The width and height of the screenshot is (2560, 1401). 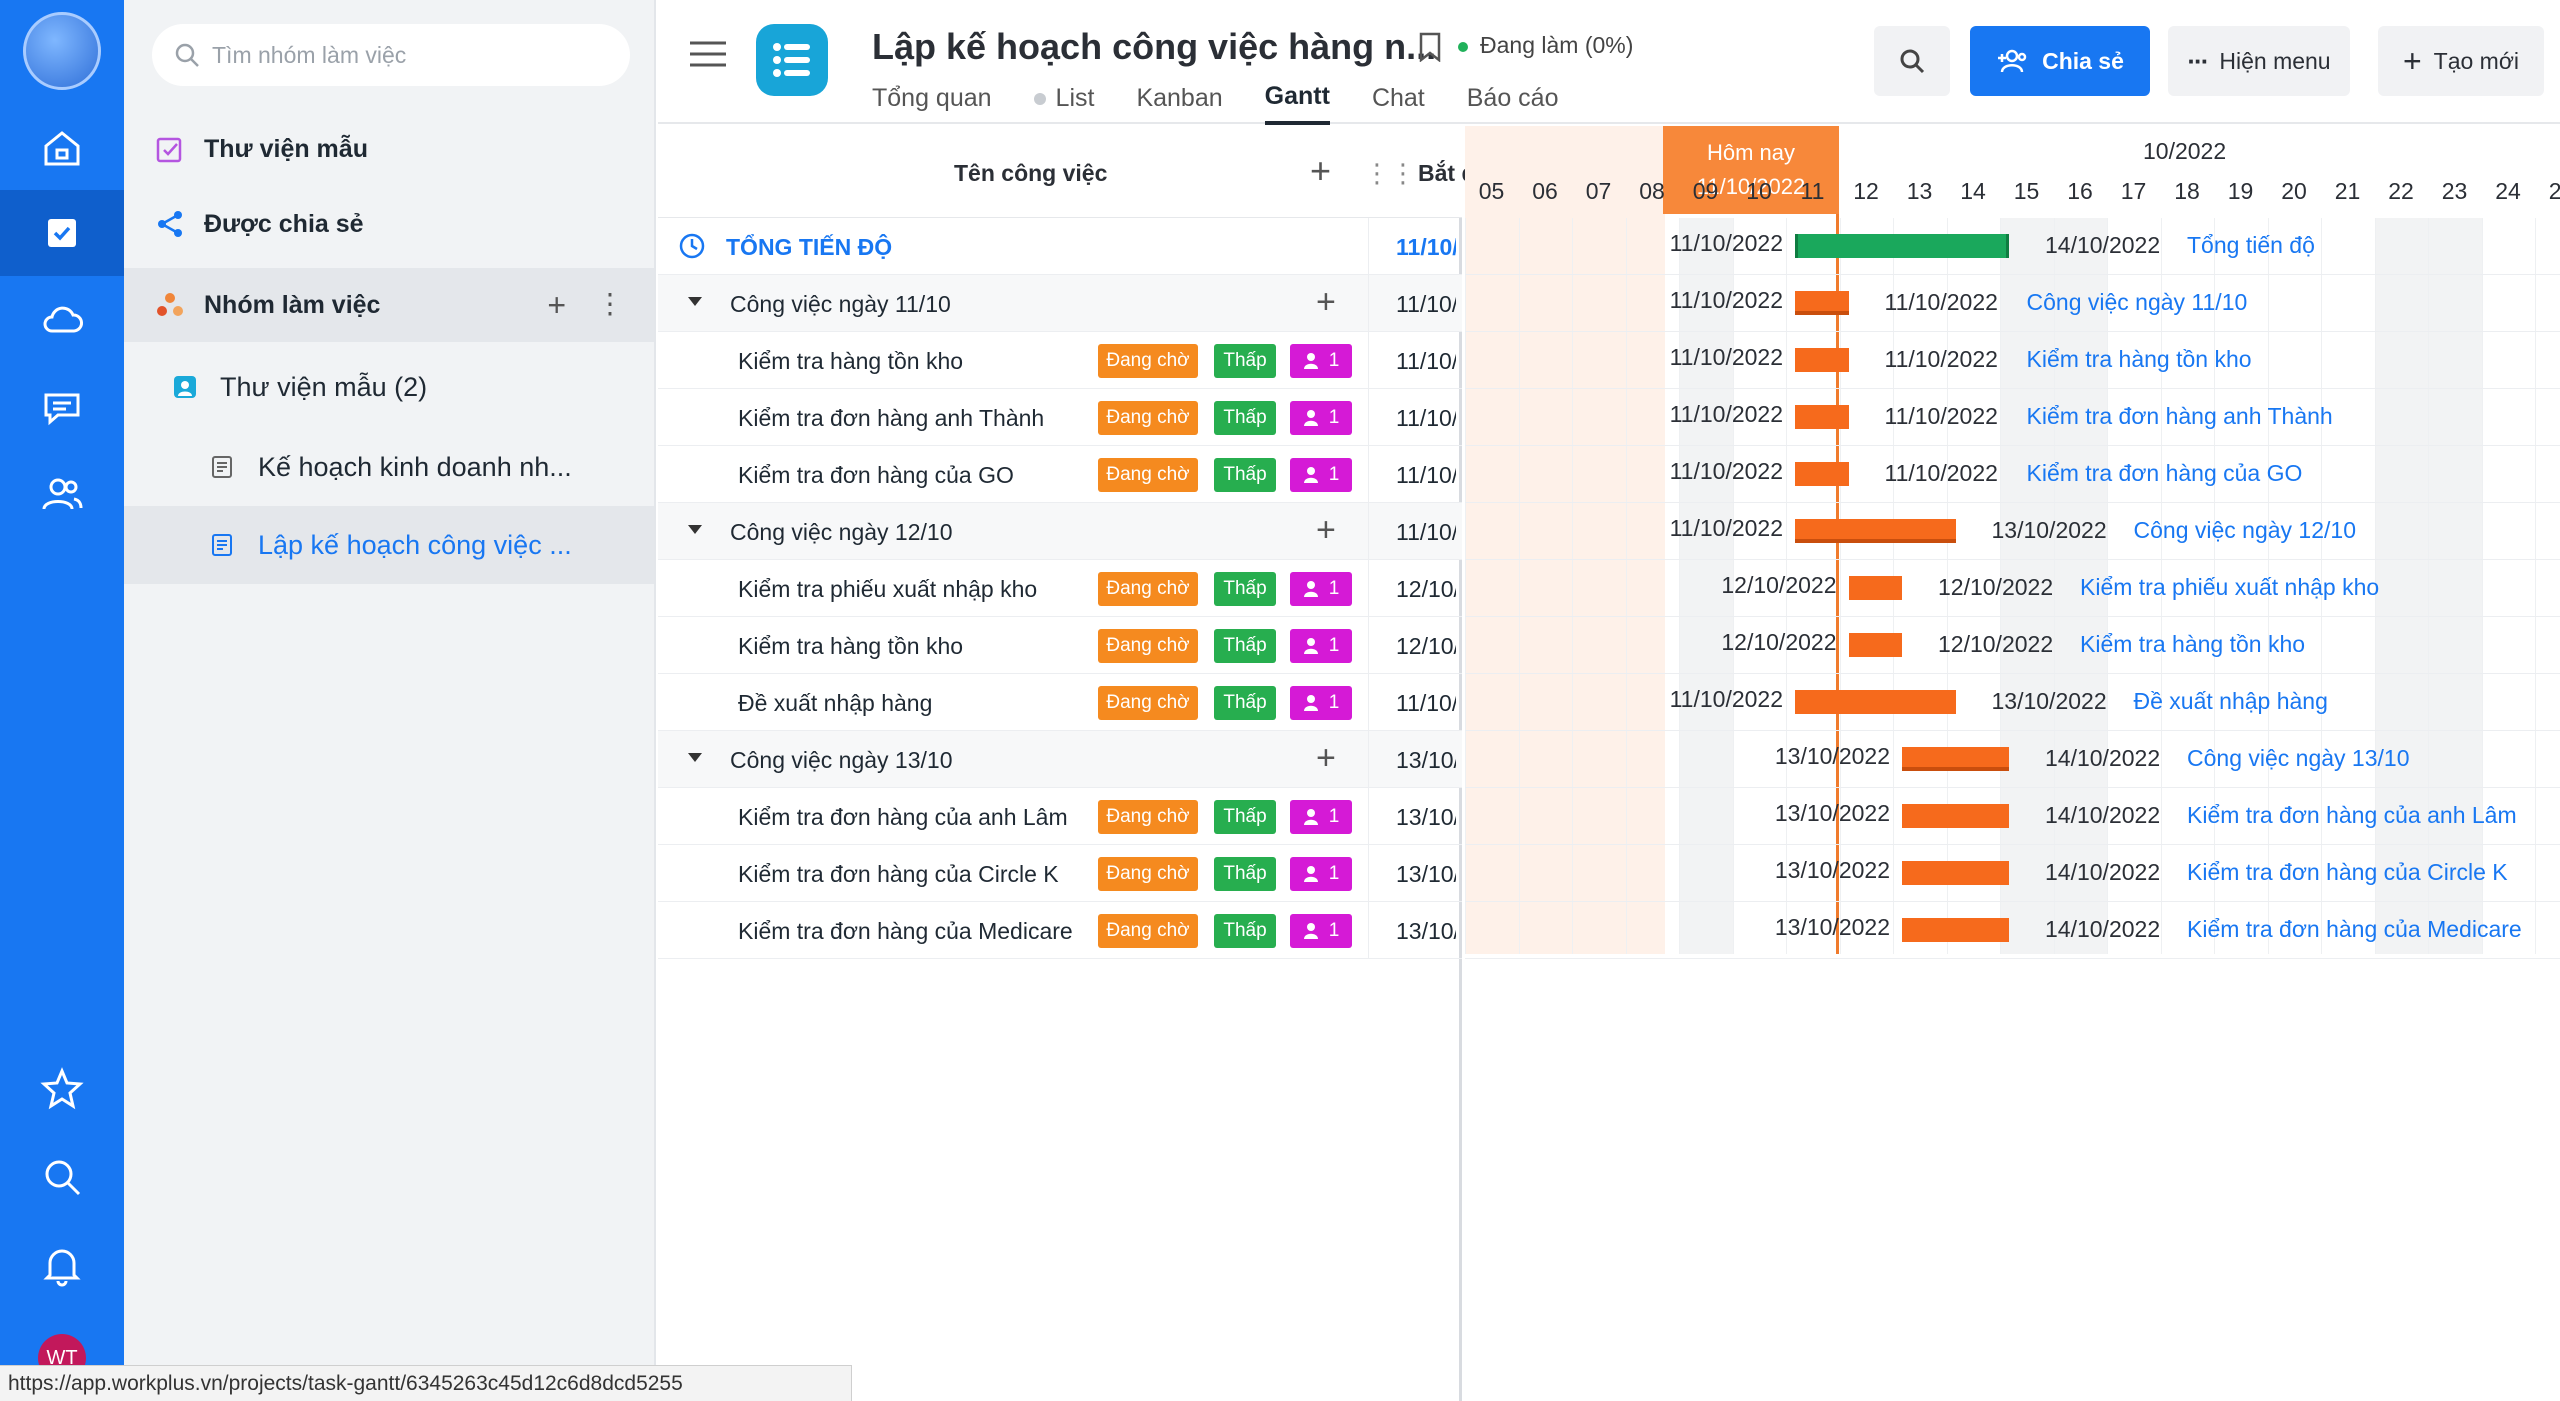 I want to click on total-progress-row: TỔNG TIẾN ĐỘ 11/10/2022, so click(x=1060, y=246).